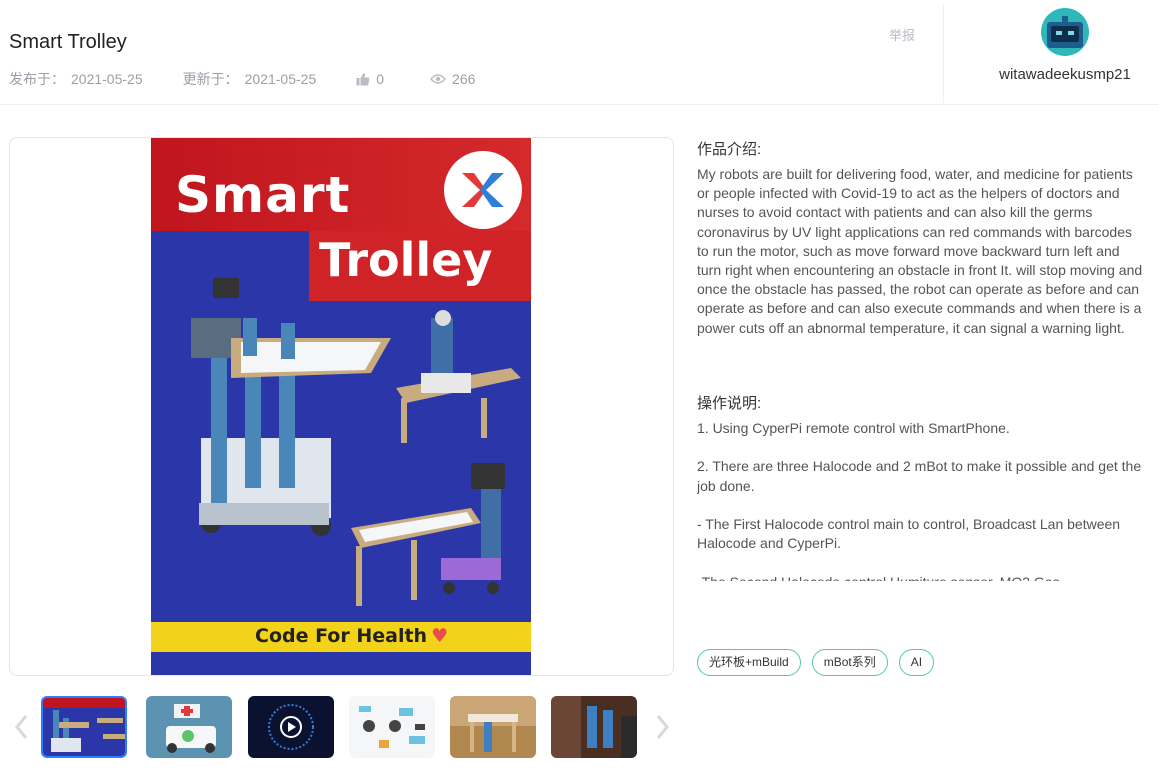  I want to click on thumbnail-6-image, so click(594, 727).